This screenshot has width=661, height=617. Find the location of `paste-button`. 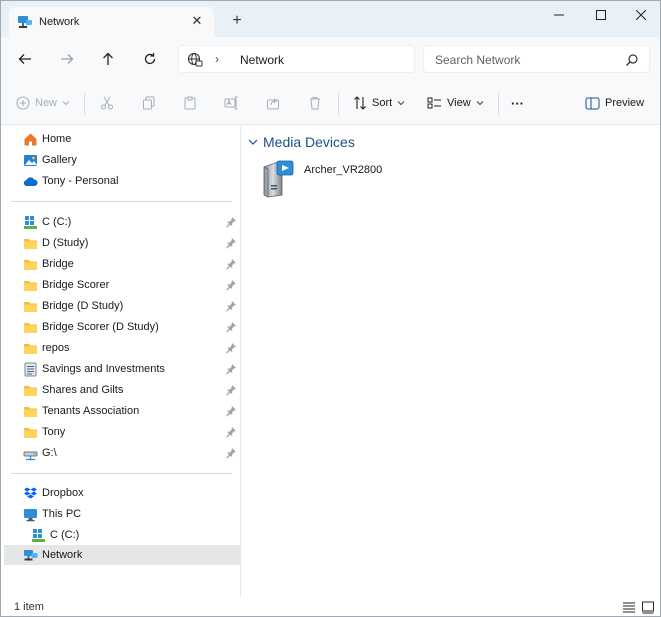

paste-button is located at coordinates (190, 103).